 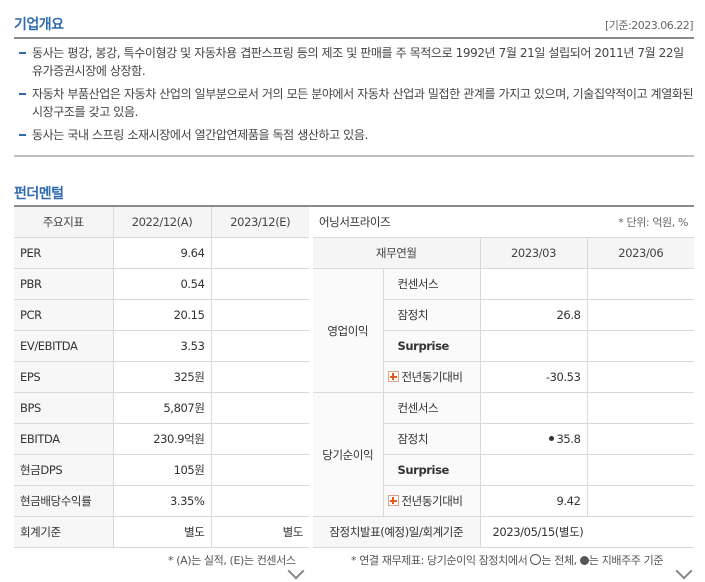 I want to click on col-header: 주요지표, so click(x=63, y=222).